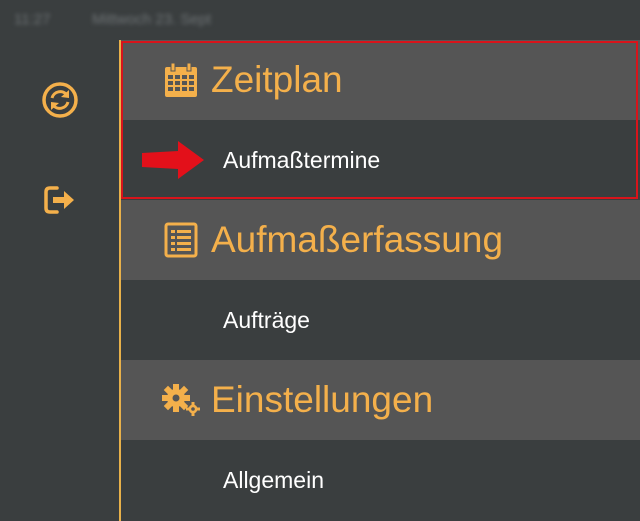 The image size is (640, 521). What do you see at coordinates (320, 20) in the screenshot?
I see `status-bar: 11:27 Mittwoch 23. Sept` at bounding box center [320, 20].